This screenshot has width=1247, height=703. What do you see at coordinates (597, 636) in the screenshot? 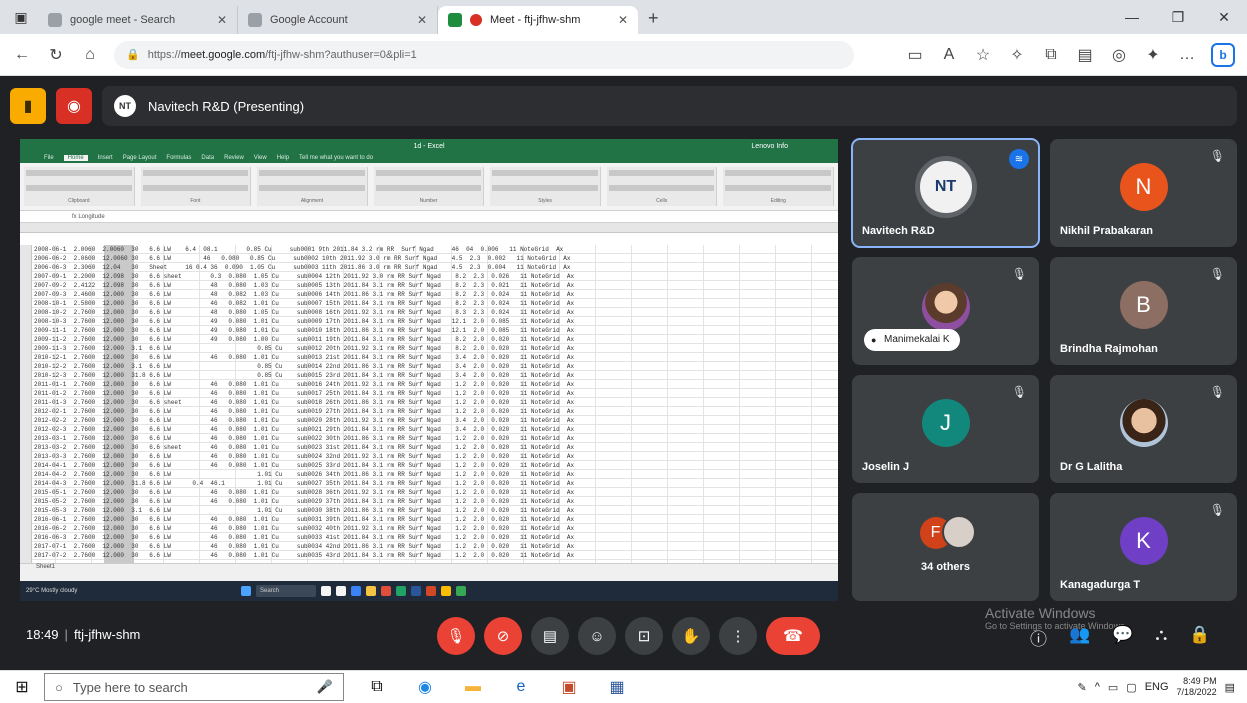
I see `emoji-button: ☺` at bounding box center [597, 636].